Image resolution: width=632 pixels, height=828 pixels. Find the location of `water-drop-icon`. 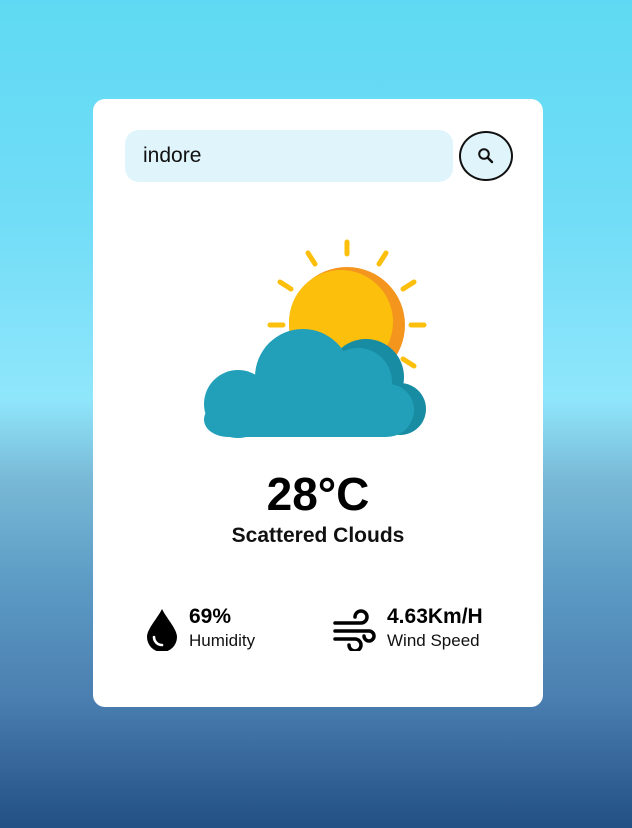

water-drop-icon is located at coordinates (162, 630).